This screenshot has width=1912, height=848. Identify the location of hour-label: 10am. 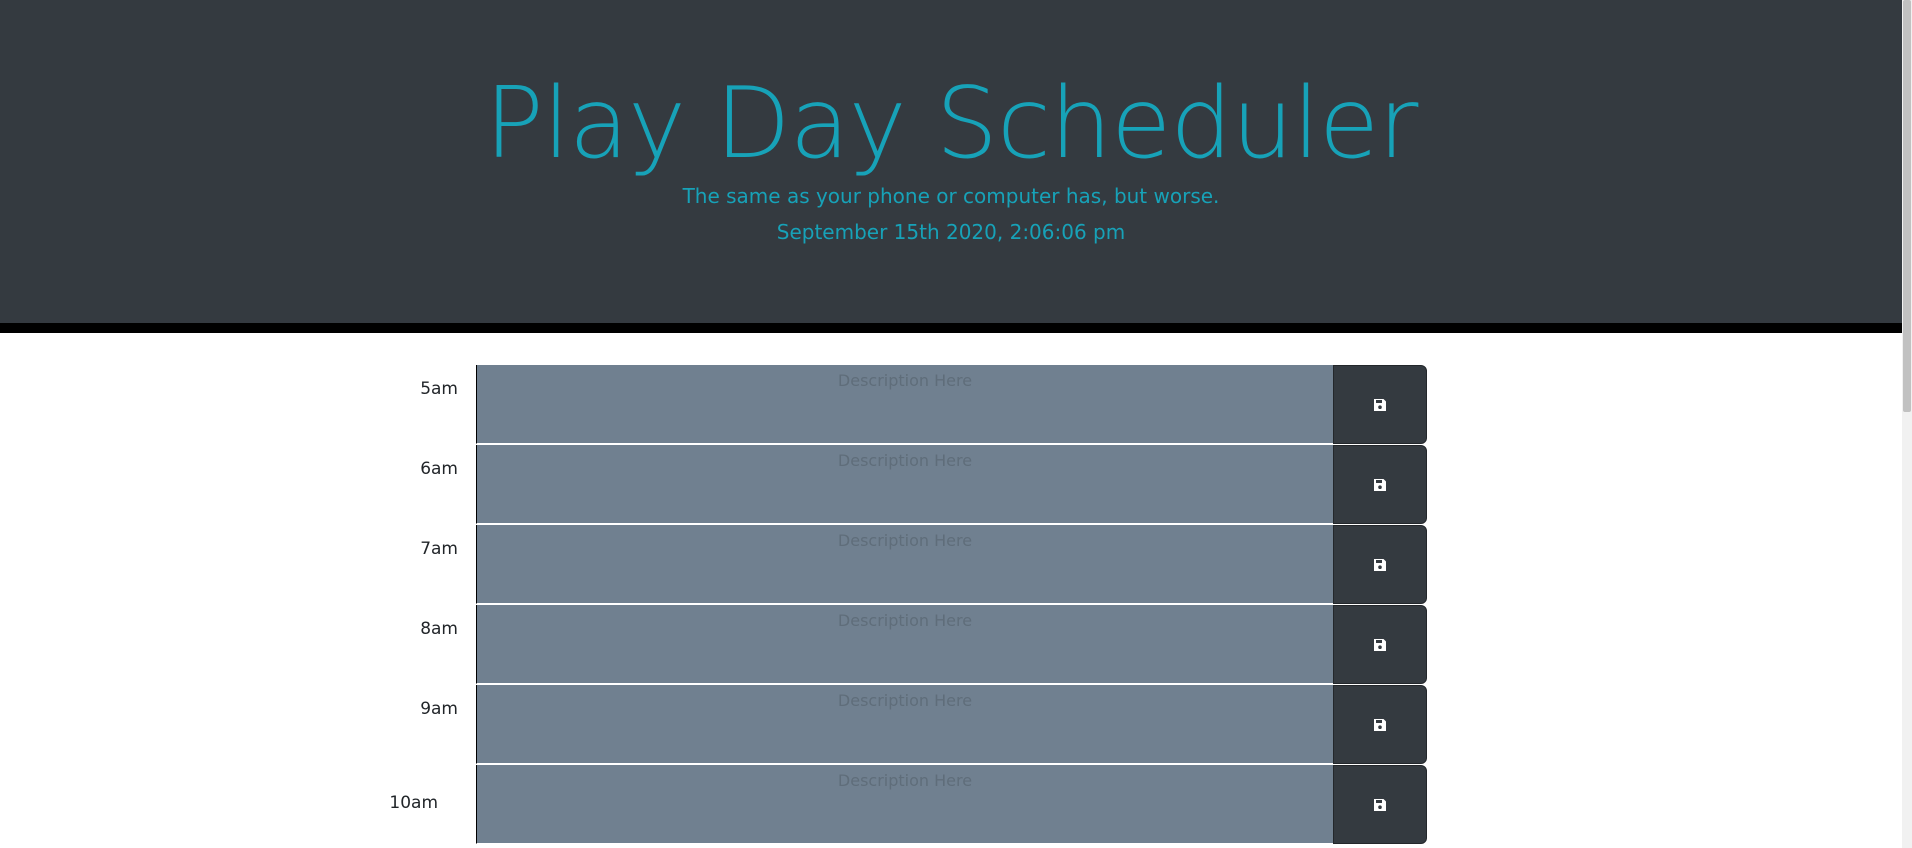
(413, 803).